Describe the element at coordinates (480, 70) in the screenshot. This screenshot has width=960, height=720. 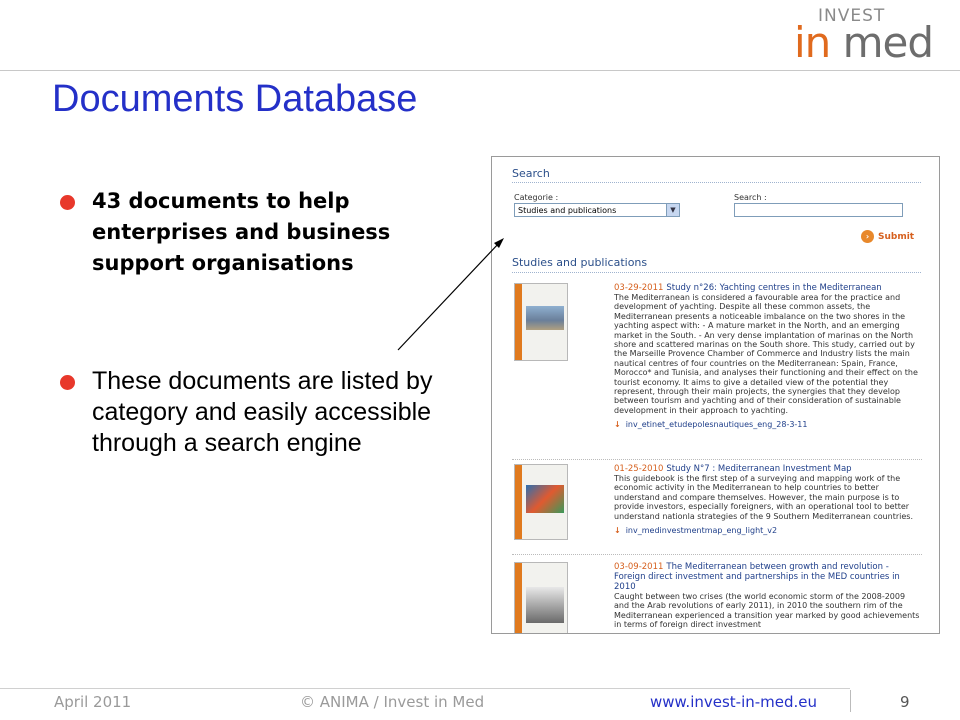
I see `header-divider` at that location.